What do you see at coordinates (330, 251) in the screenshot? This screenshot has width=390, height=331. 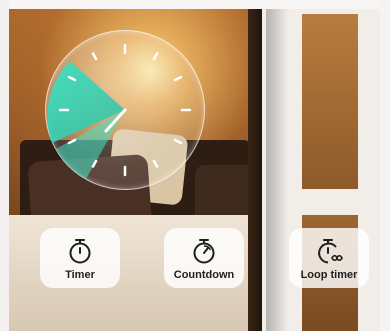 I see `loop-timer-icon` at bounding box center [330, 251].